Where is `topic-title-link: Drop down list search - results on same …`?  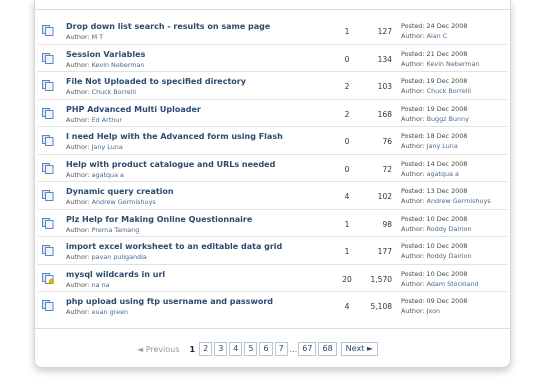
topic-title-link: Drop down list search - results on same … is located at coordinates (168, 26).